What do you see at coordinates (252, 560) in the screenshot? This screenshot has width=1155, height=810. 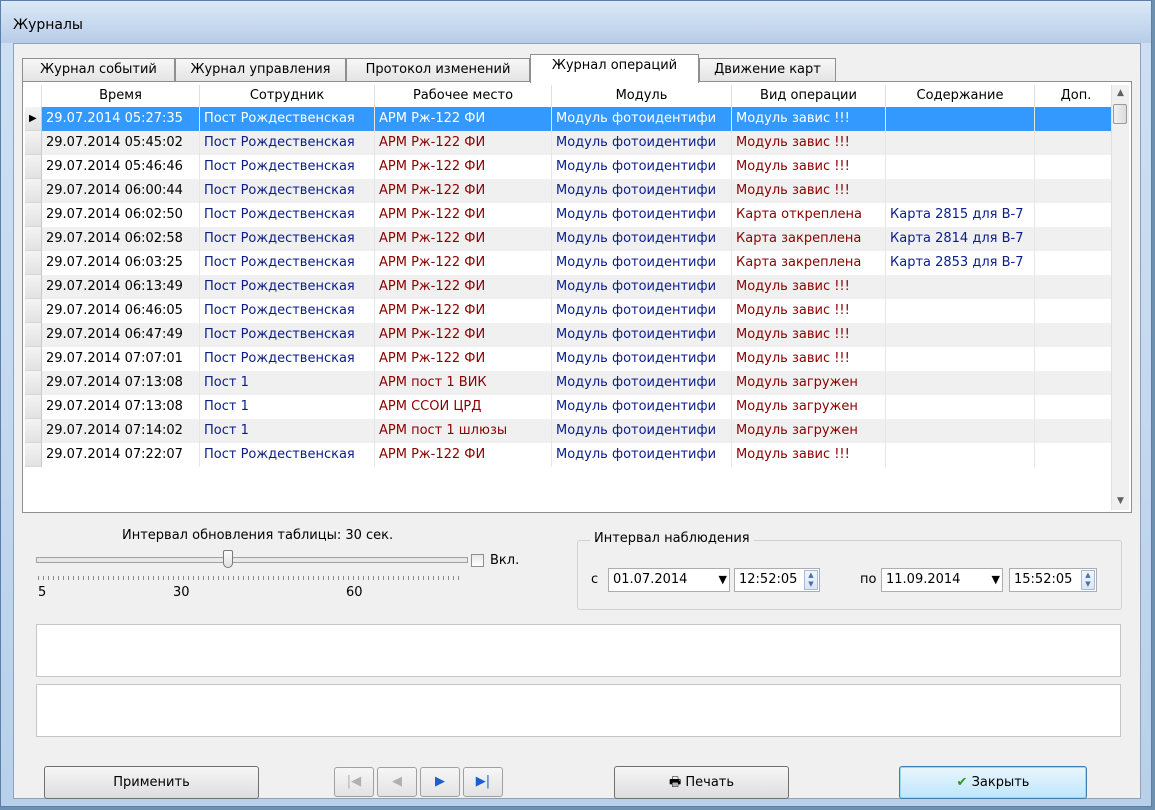 I see `refresh-slider-track` at bounding box center [252, 560].